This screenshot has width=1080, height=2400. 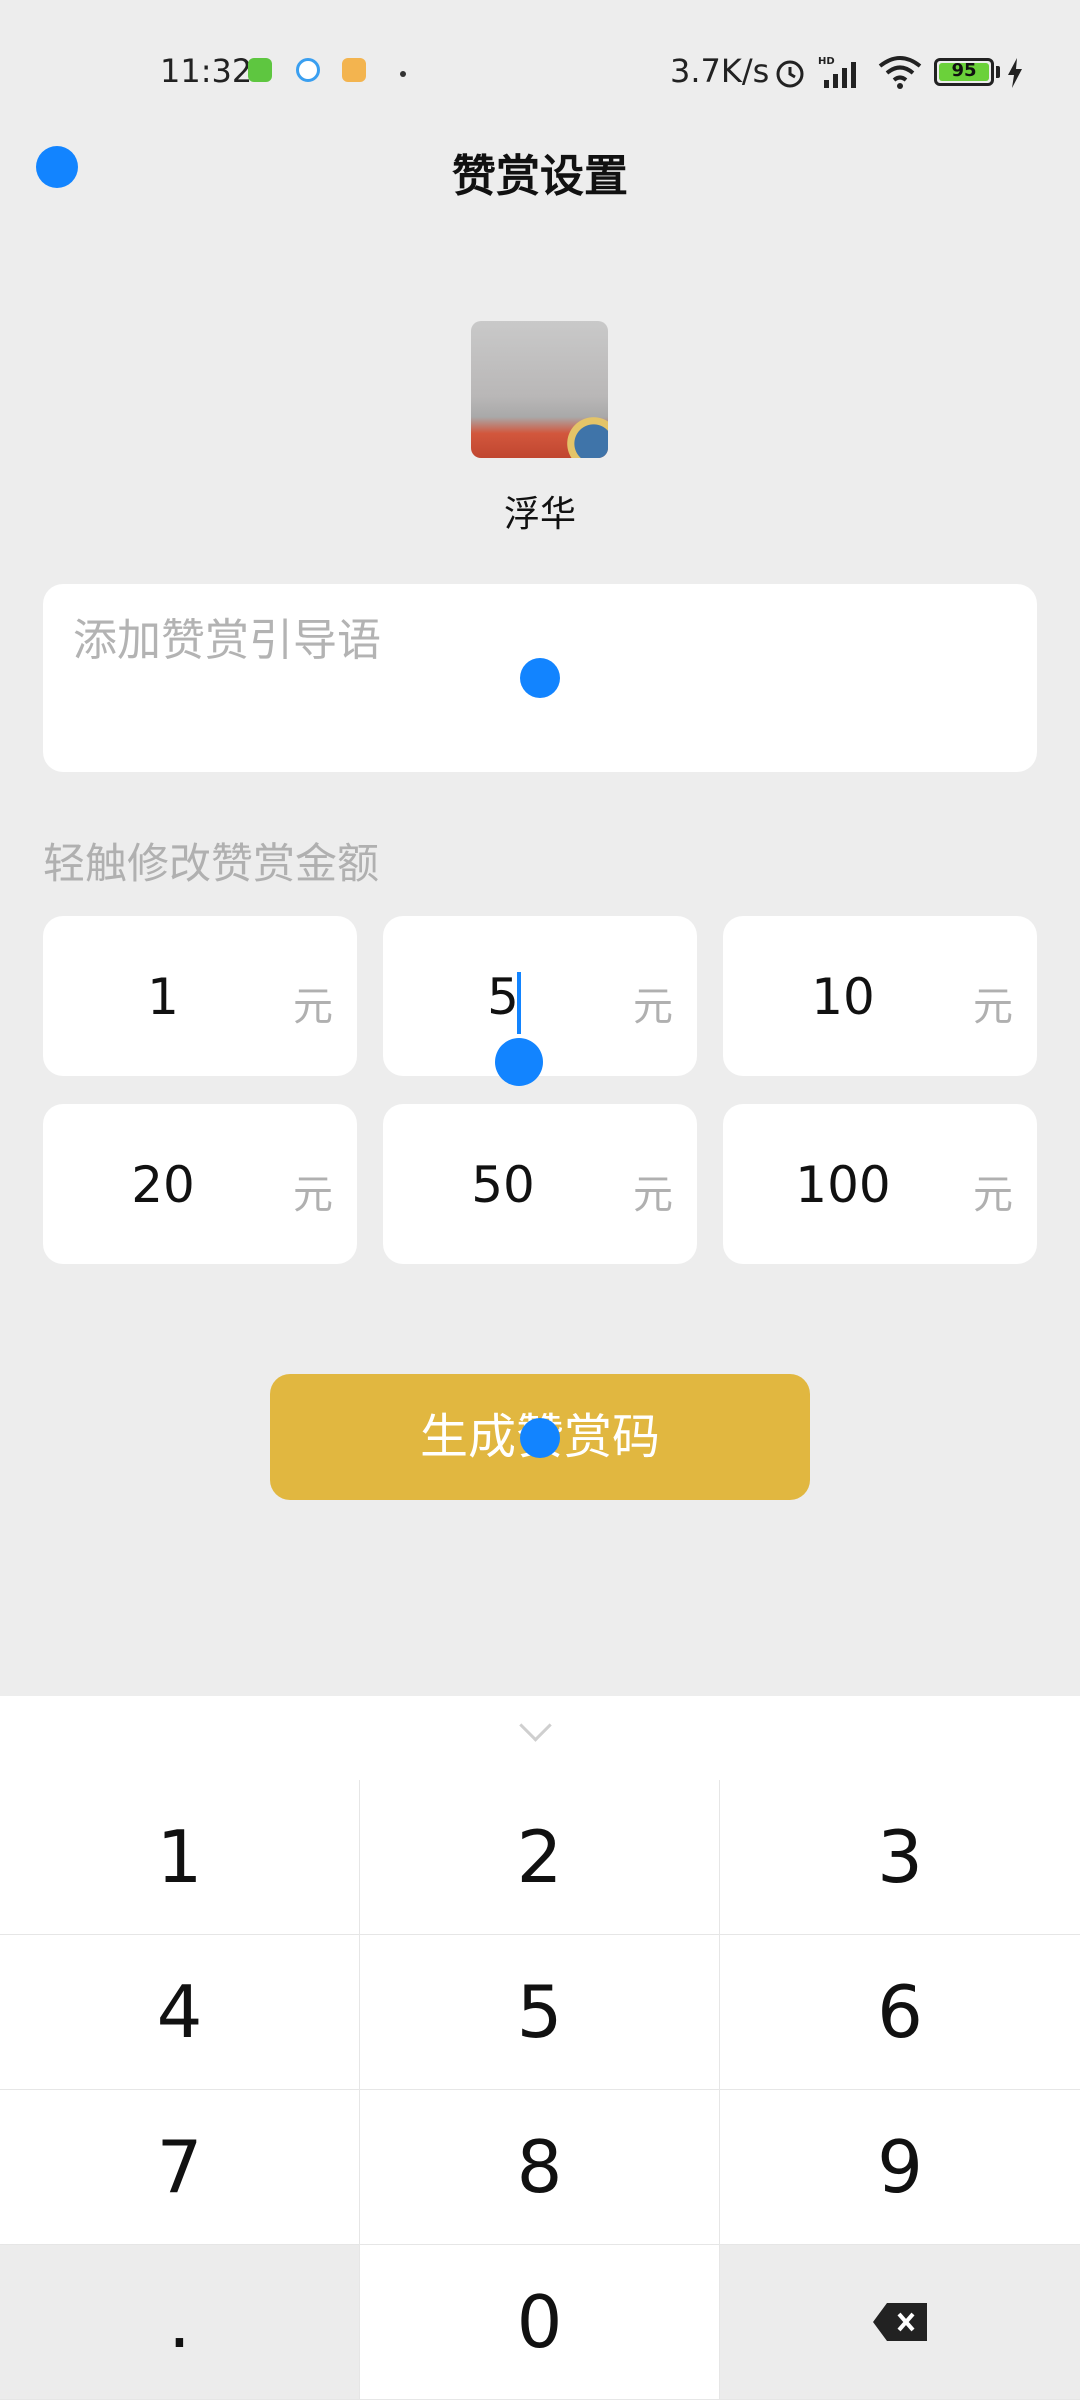 I want to click on status-bar: 11:32 3.7K/s HD 95, so click(x=540, y=75).